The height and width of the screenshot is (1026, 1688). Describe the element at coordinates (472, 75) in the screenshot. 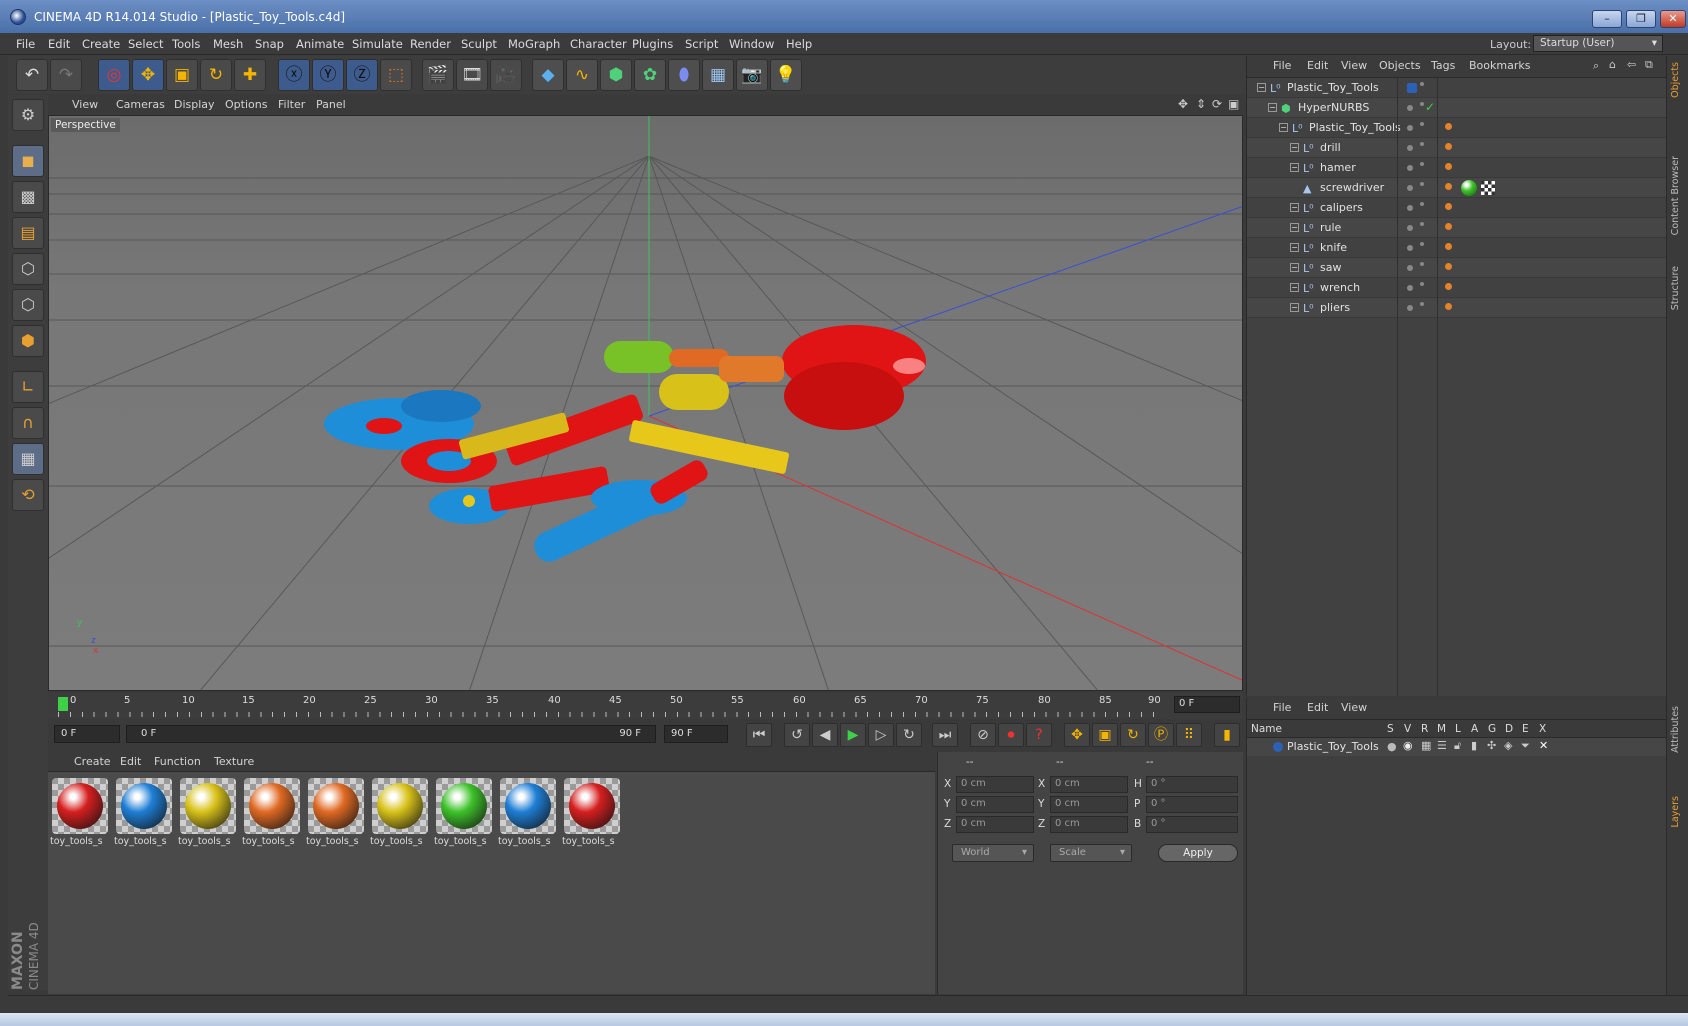

I see `render-picture-viewer-button: 🎞` at that location.